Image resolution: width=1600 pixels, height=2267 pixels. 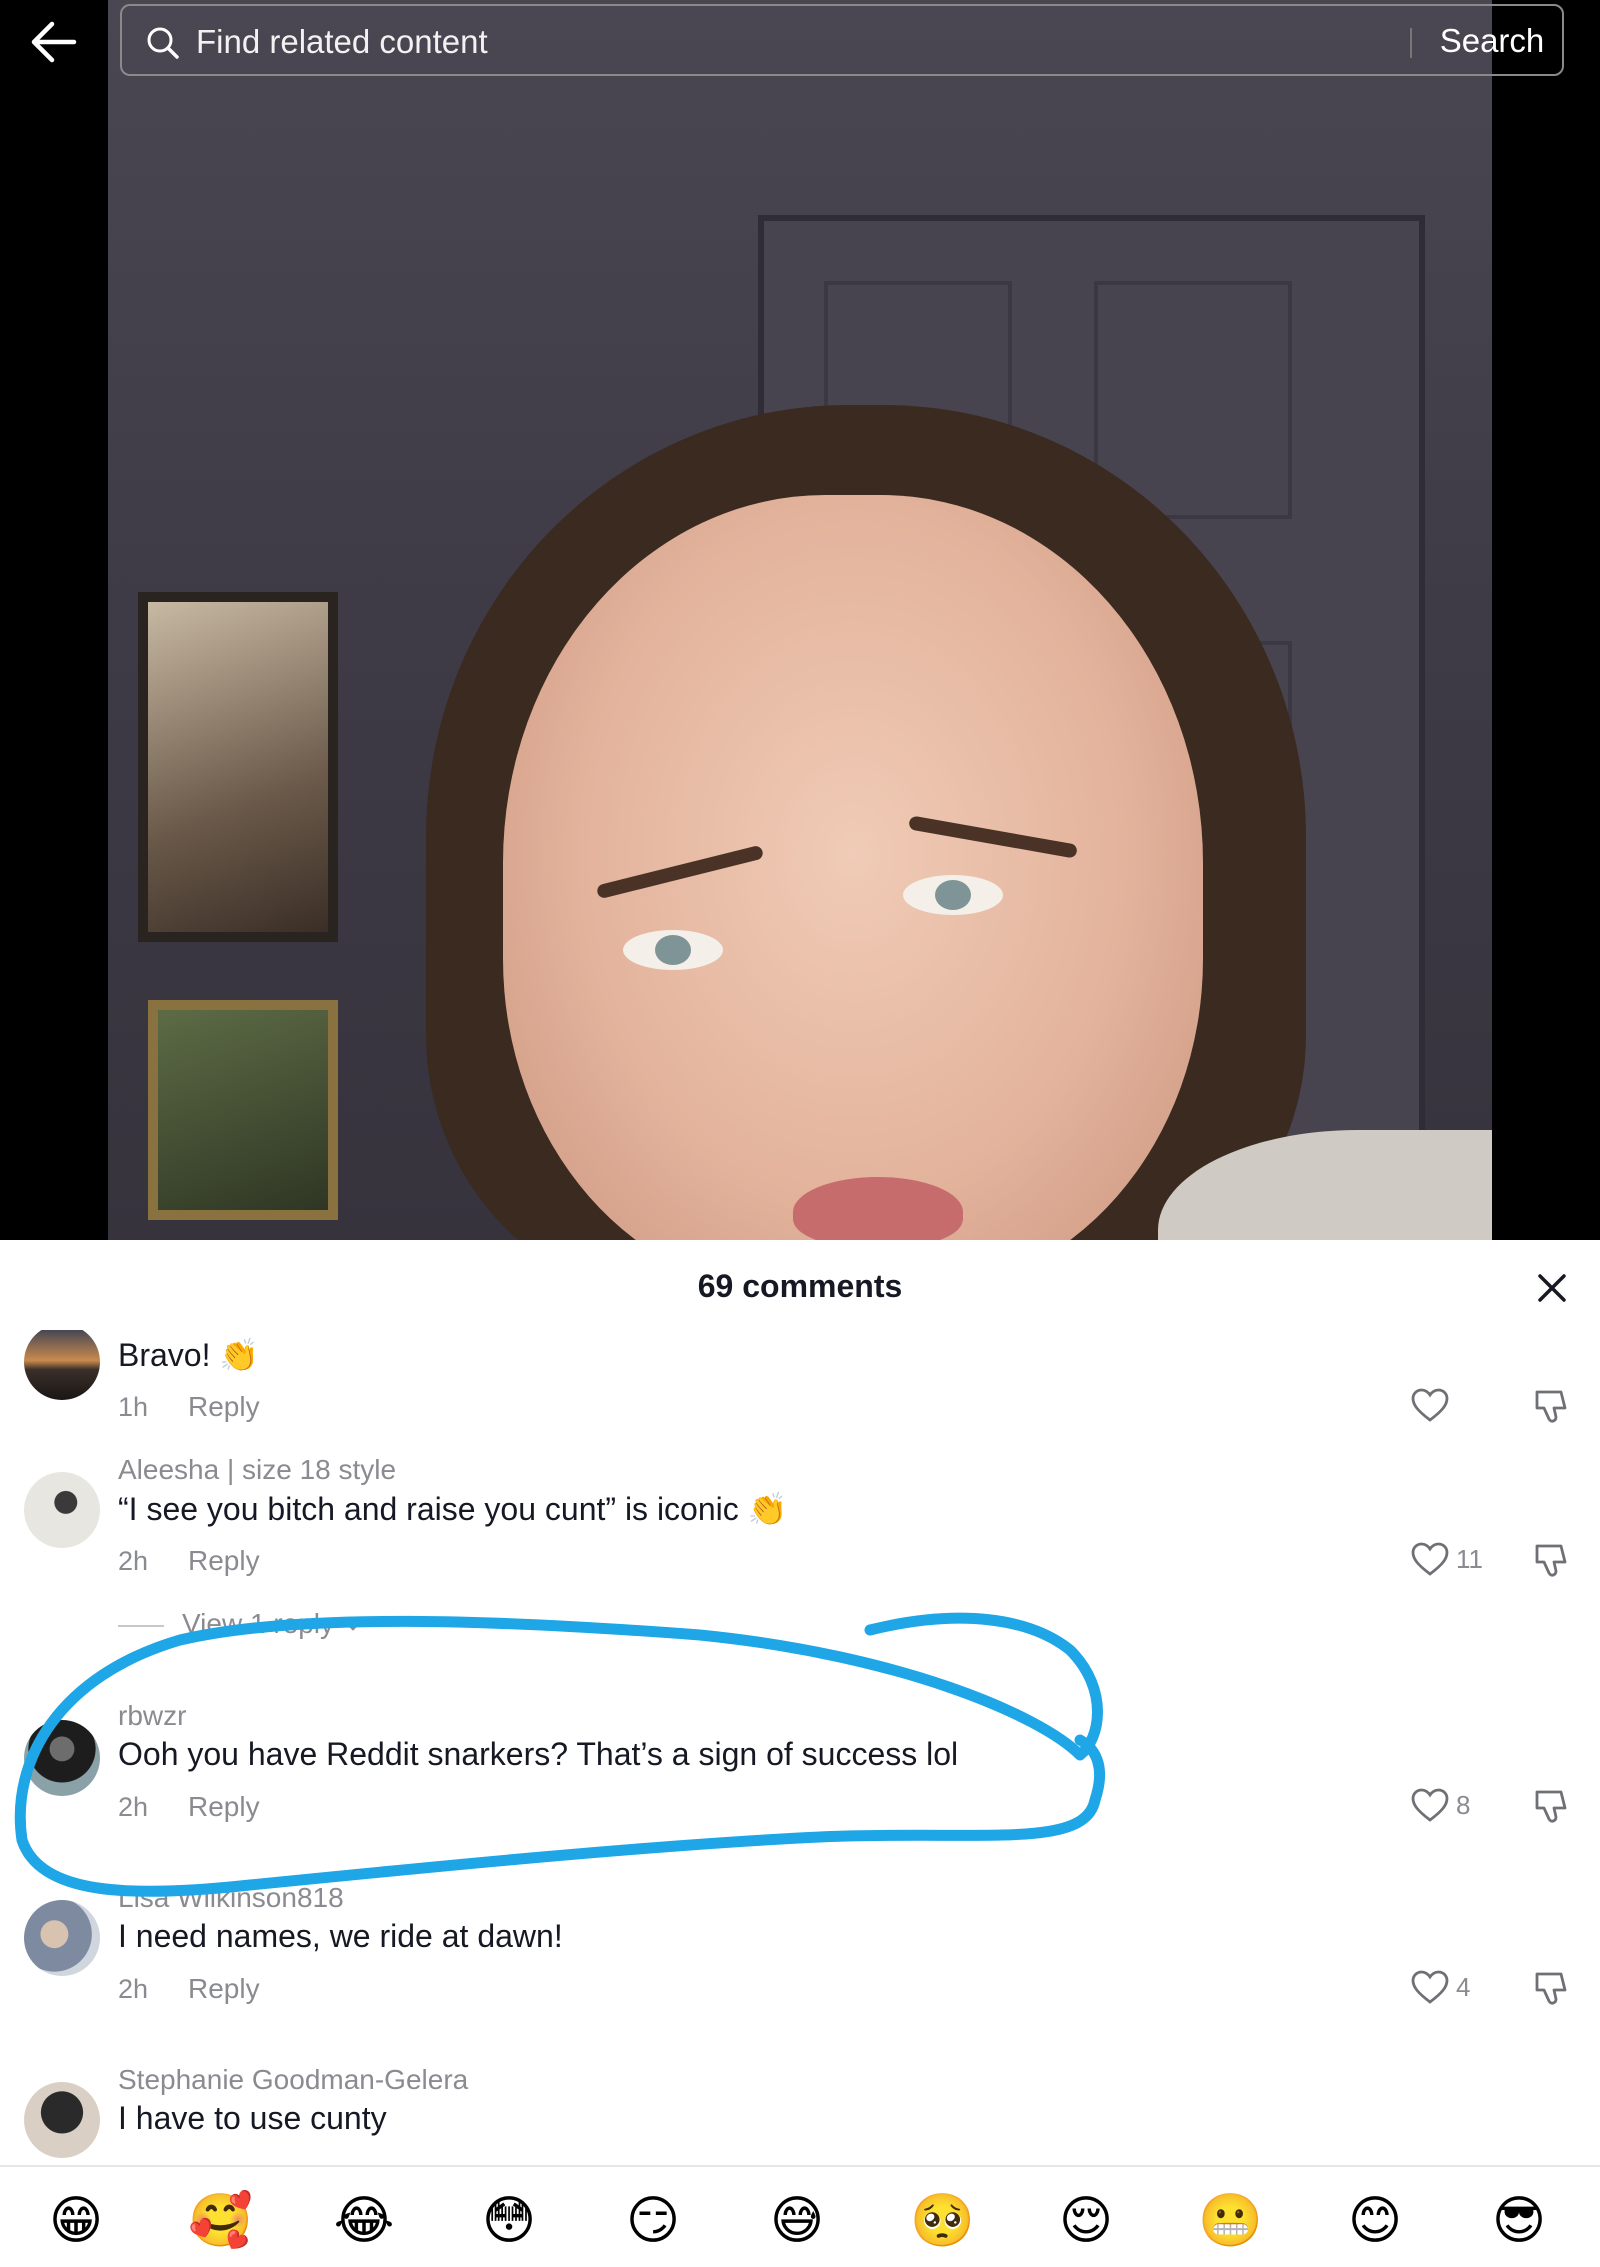 What do you see at coordinates (293, 2080) in the screenshot?
I see `comment-username: Stephanie Goodman-Gelera` at bounding box center [293, 2080].